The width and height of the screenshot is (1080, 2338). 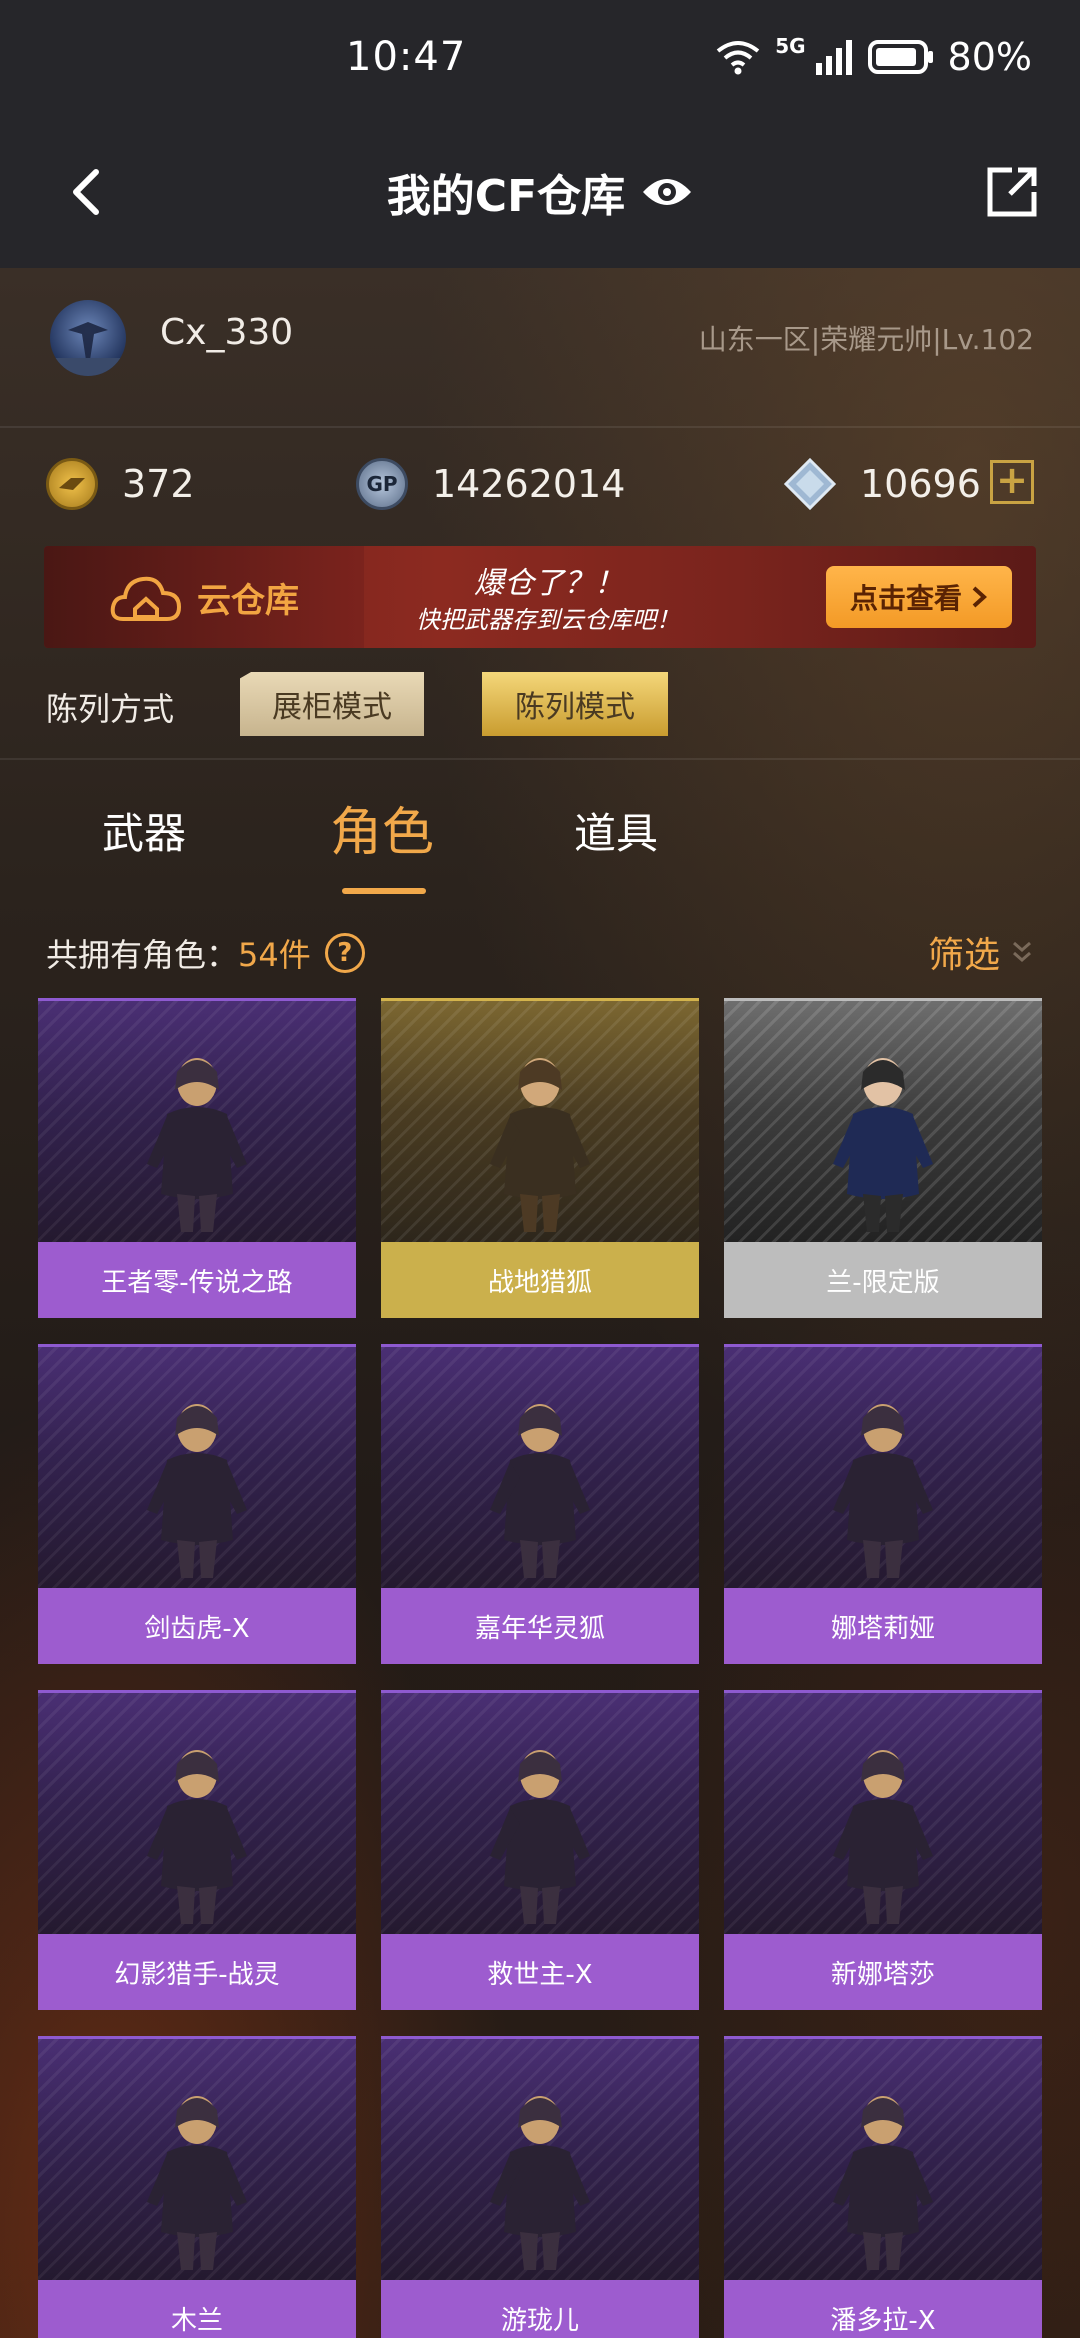 I want to click on page-title-wrap: 我的CF仓库, so click(x=540, y=192).